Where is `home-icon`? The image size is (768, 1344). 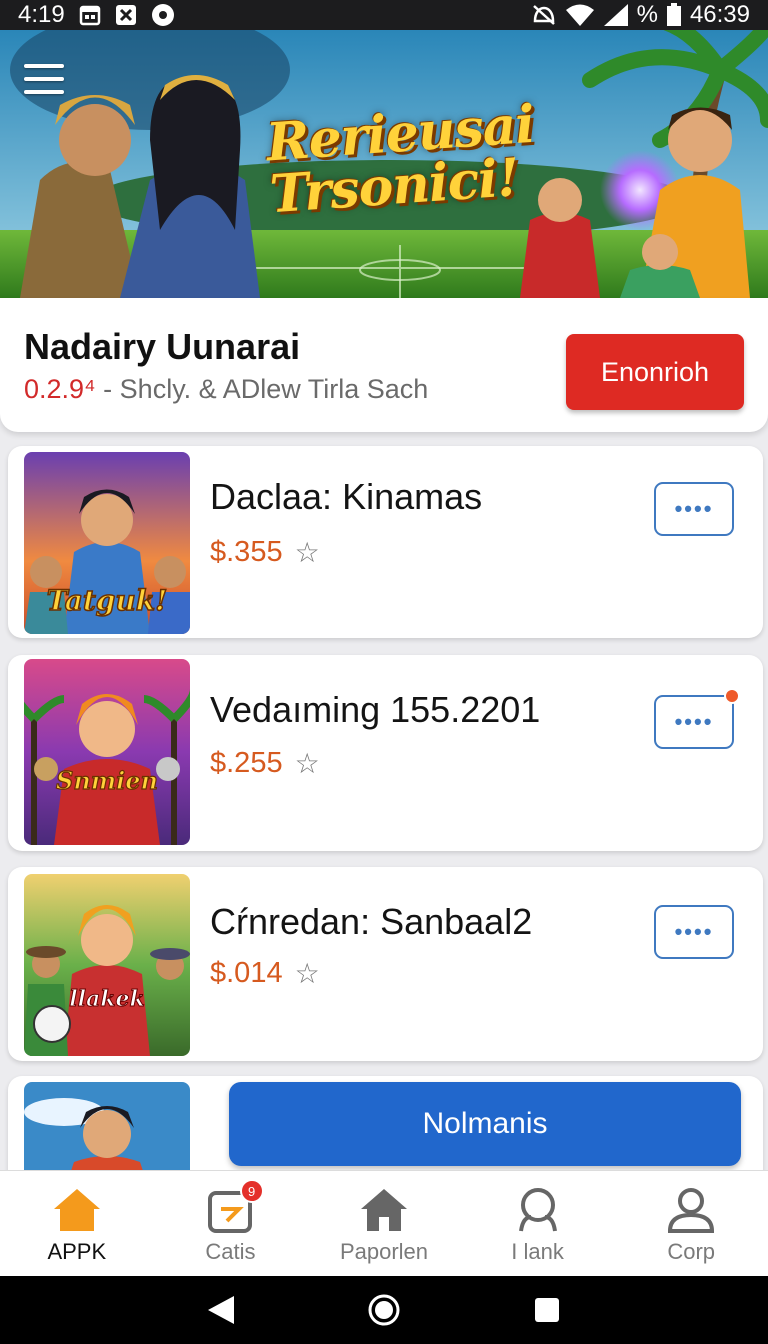
home-icon is located at coordinates (76, 1210).